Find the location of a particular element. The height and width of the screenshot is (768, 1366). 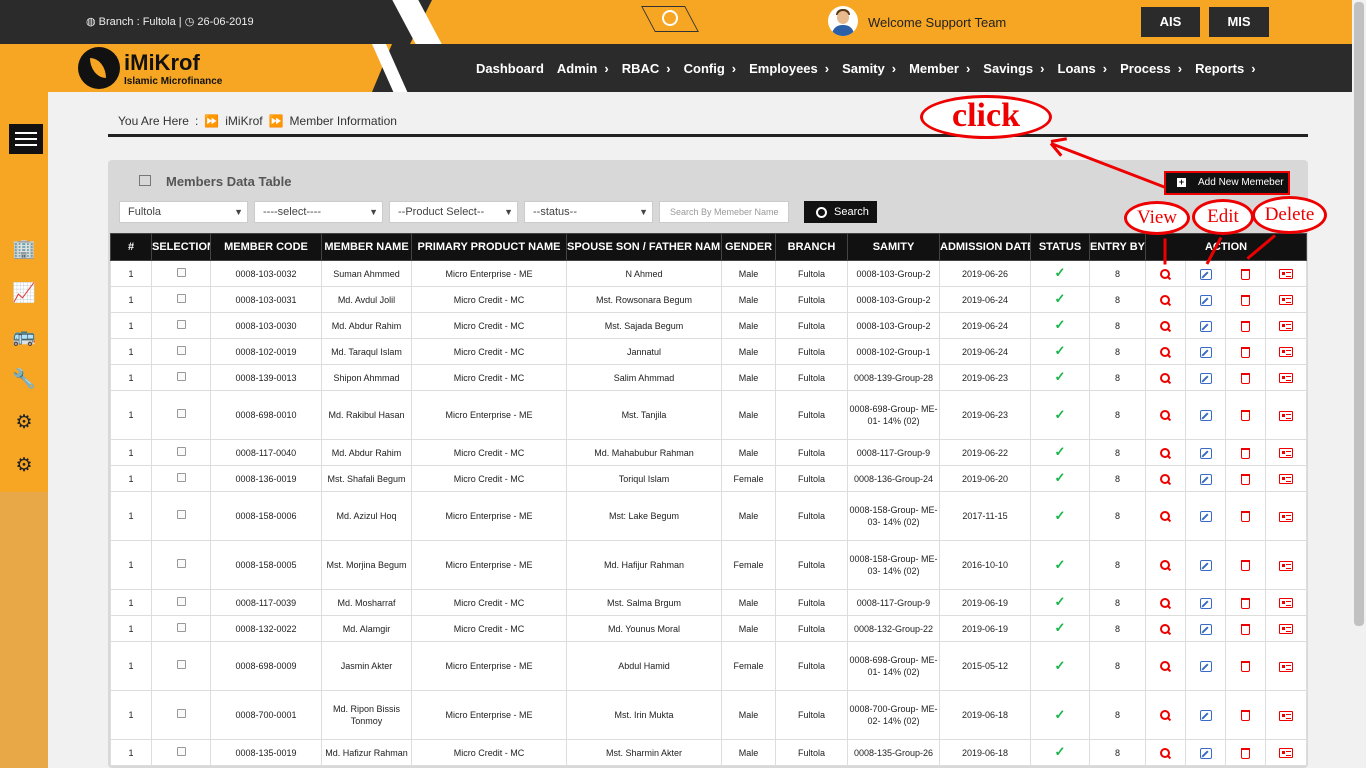

nav-item-config: Config › is located at coordinates (710, 68).